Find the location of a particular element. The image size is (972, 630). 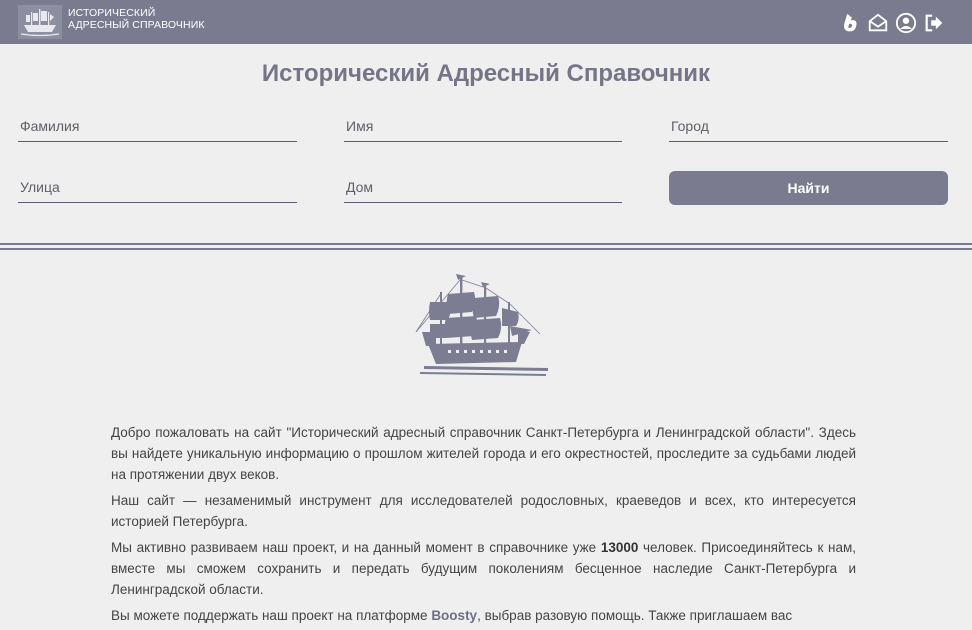

city-input is located at coordinates (808, 126).